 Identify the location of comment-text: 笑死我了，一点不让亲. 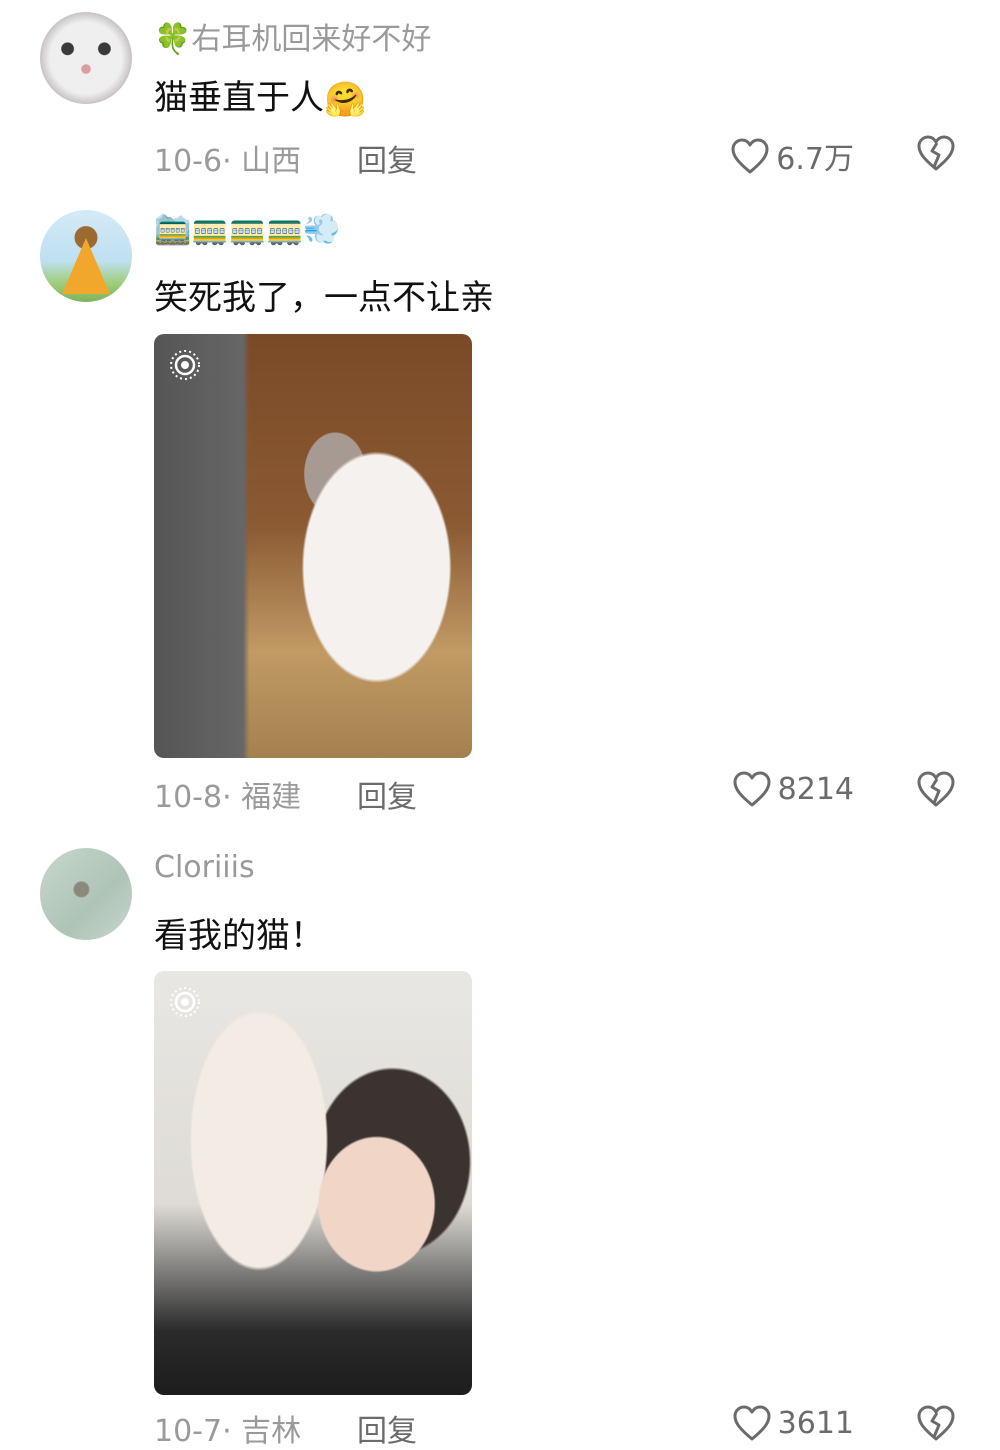
(324, 298).